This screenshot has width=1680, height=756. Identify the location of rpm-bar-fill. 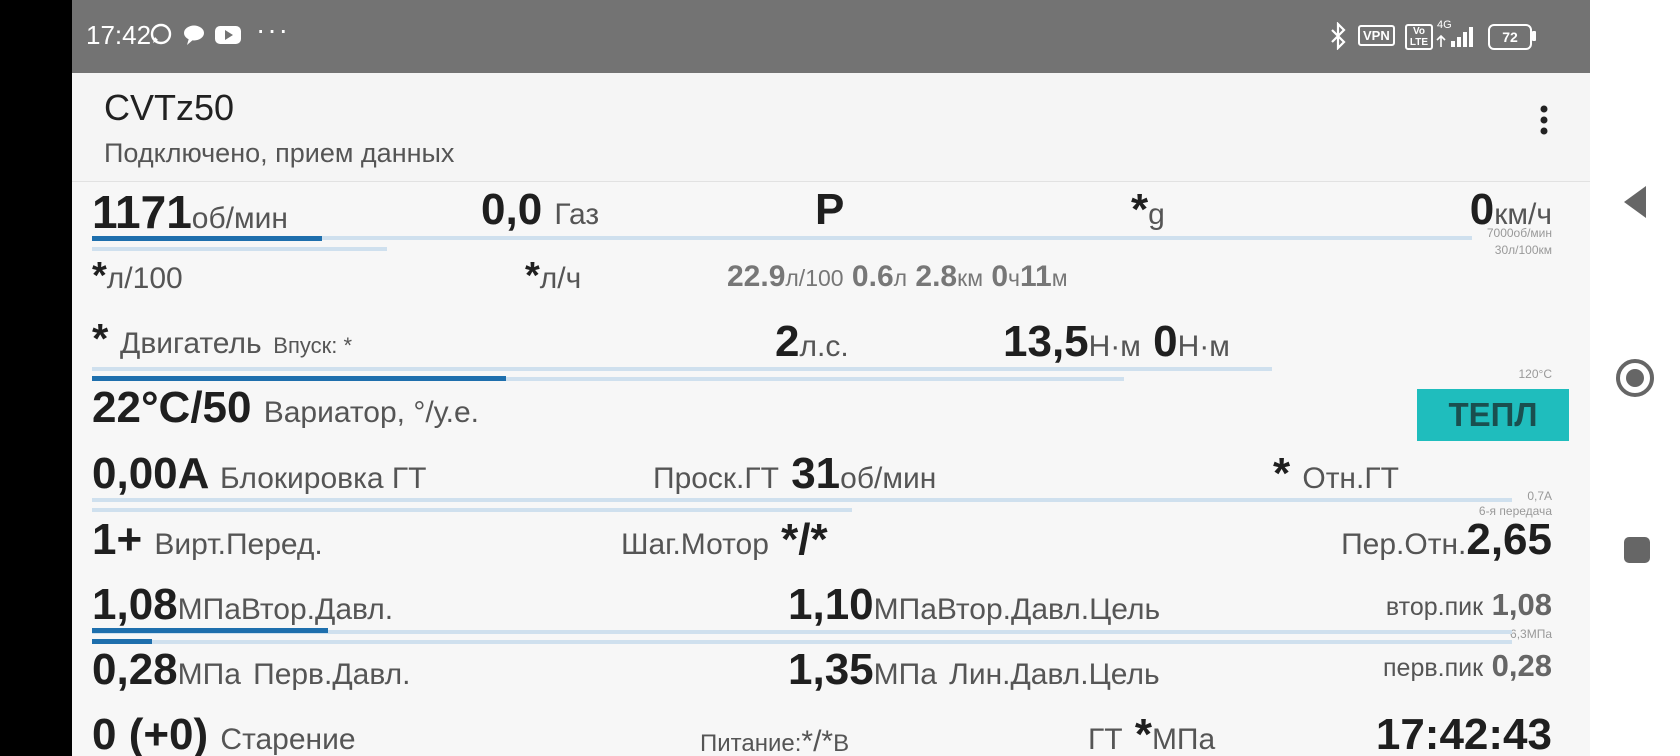
(207, 238).